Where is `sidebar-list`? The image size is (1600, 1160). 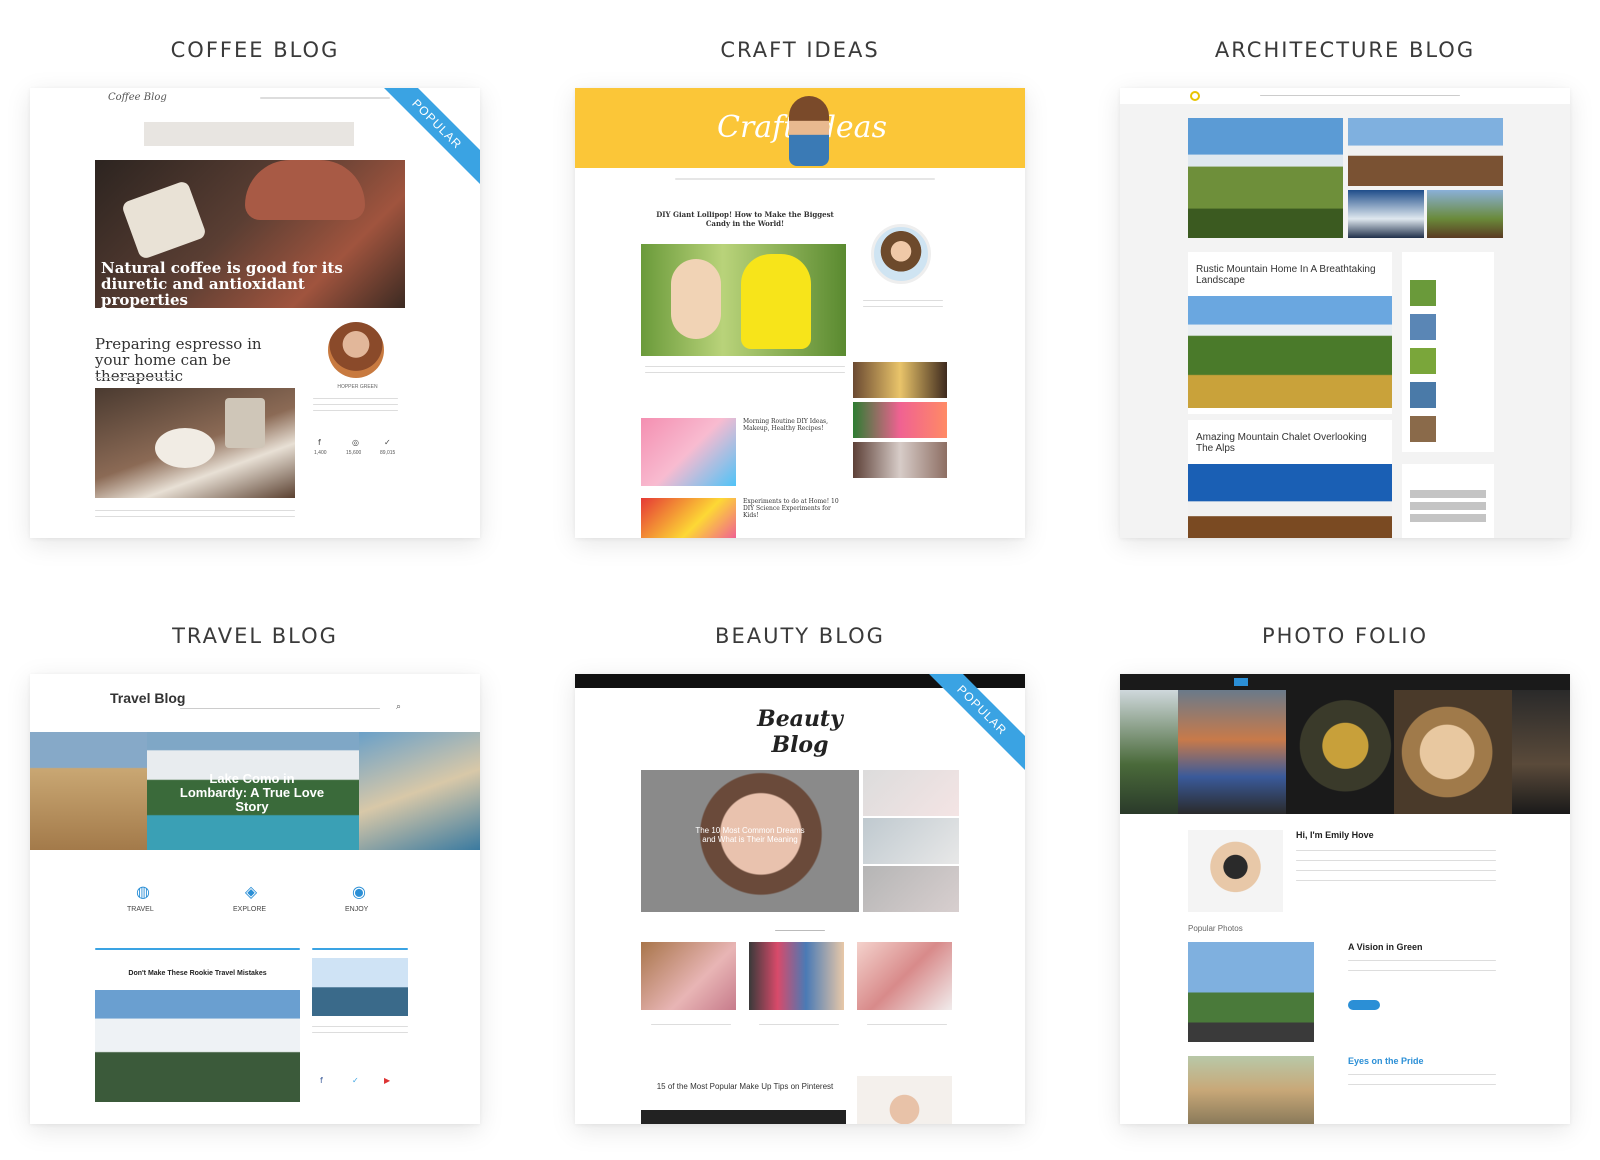 sidebar-list is located at coordinates (1448, 352).